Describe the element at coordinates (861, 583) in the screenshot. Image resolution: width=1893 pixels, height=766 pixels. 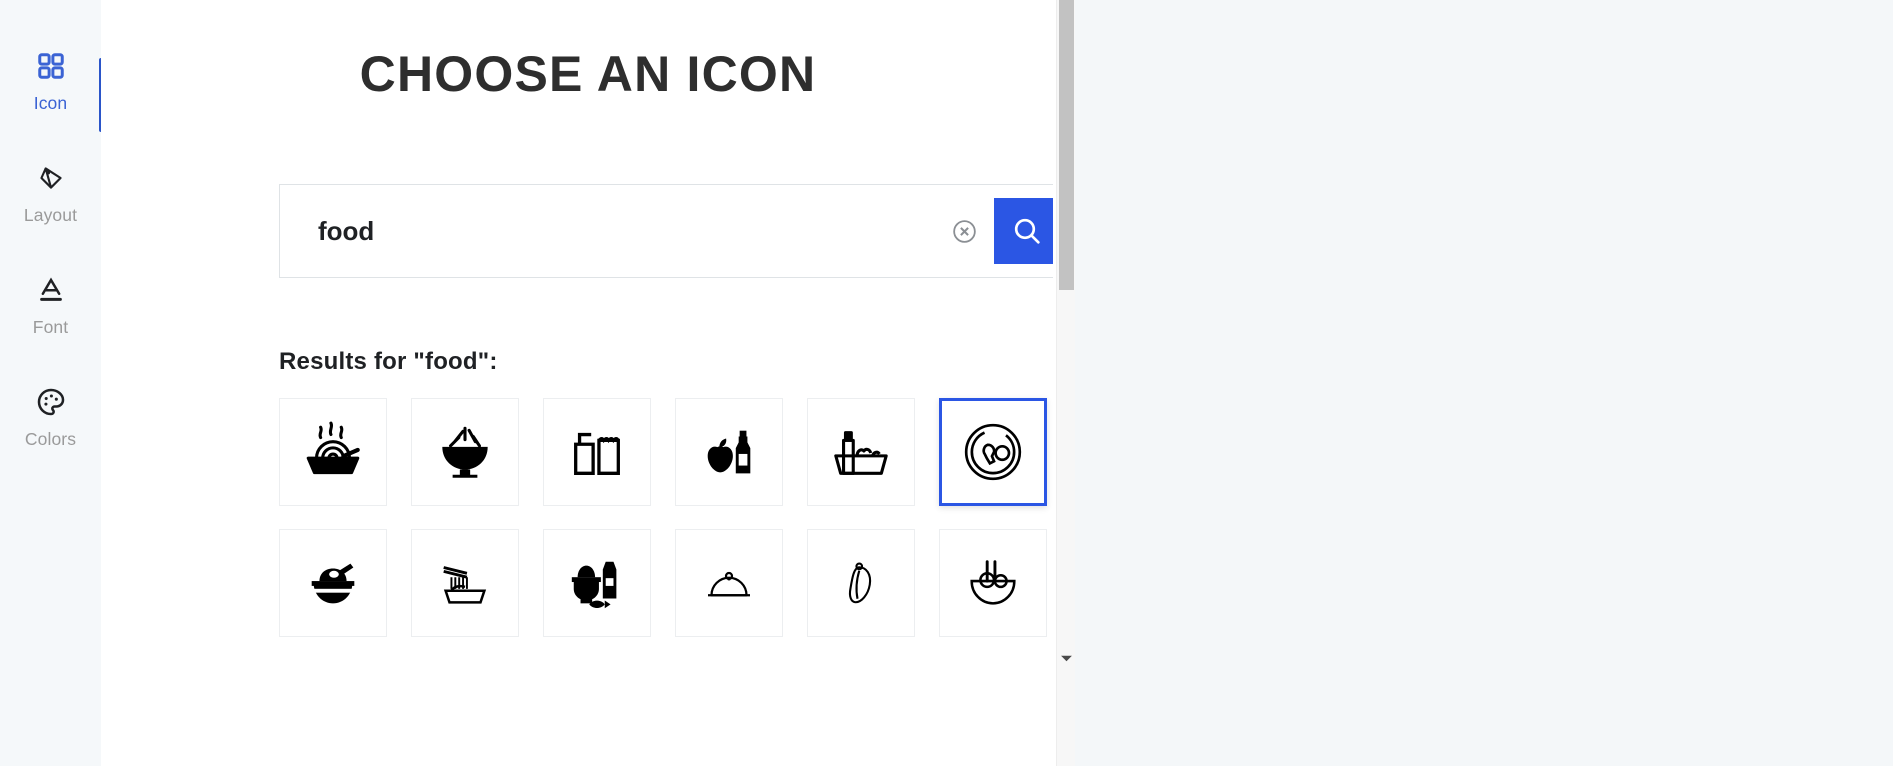
I see `icon-tile-taco` at that location.